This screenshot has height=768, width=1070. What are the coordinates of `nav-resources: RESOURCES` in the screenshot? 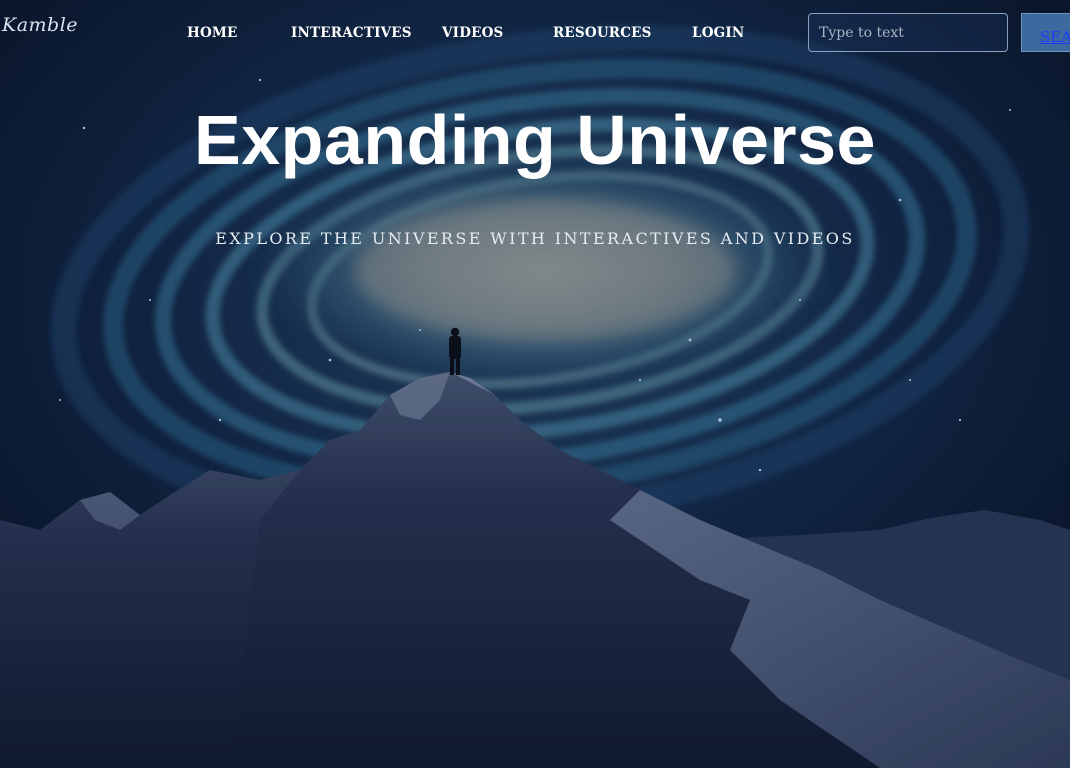 It's located at (602, 33).